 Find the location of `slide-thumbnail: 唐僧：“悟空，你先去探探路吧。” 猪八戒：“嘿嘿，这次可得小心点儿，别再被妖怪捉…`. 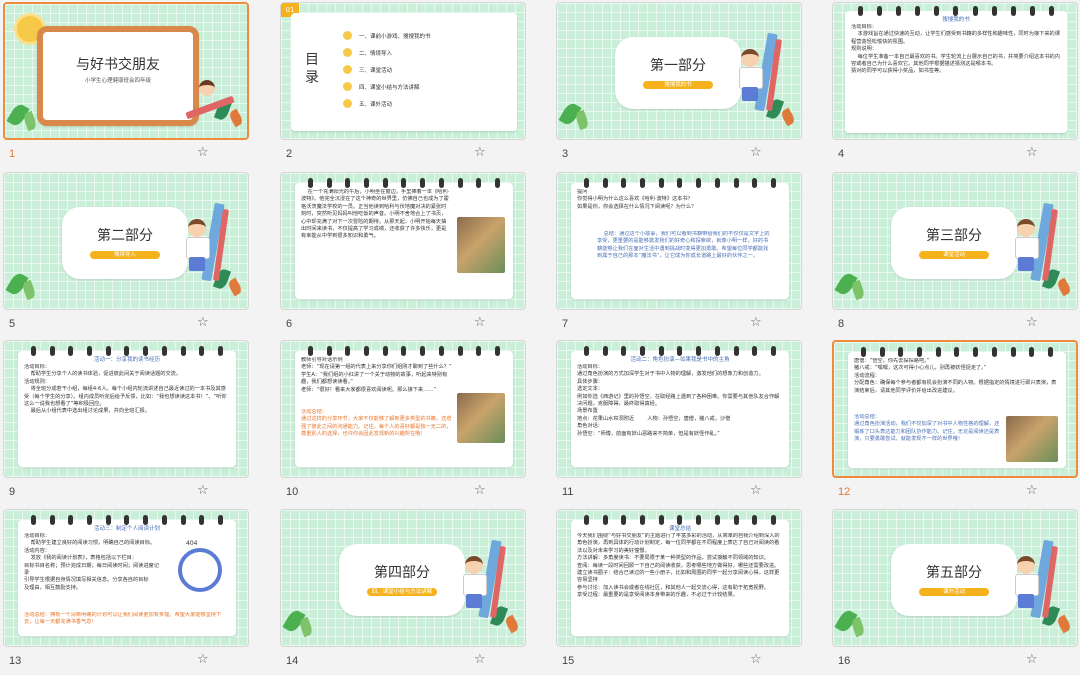

slide-thumbnail: 唐僧：“悟空，你先去探探路吧。” 猪八戒：“嘿嘿，这次可得小心点儿，别再被妖怪捉… is located at coordinates (955, 409).